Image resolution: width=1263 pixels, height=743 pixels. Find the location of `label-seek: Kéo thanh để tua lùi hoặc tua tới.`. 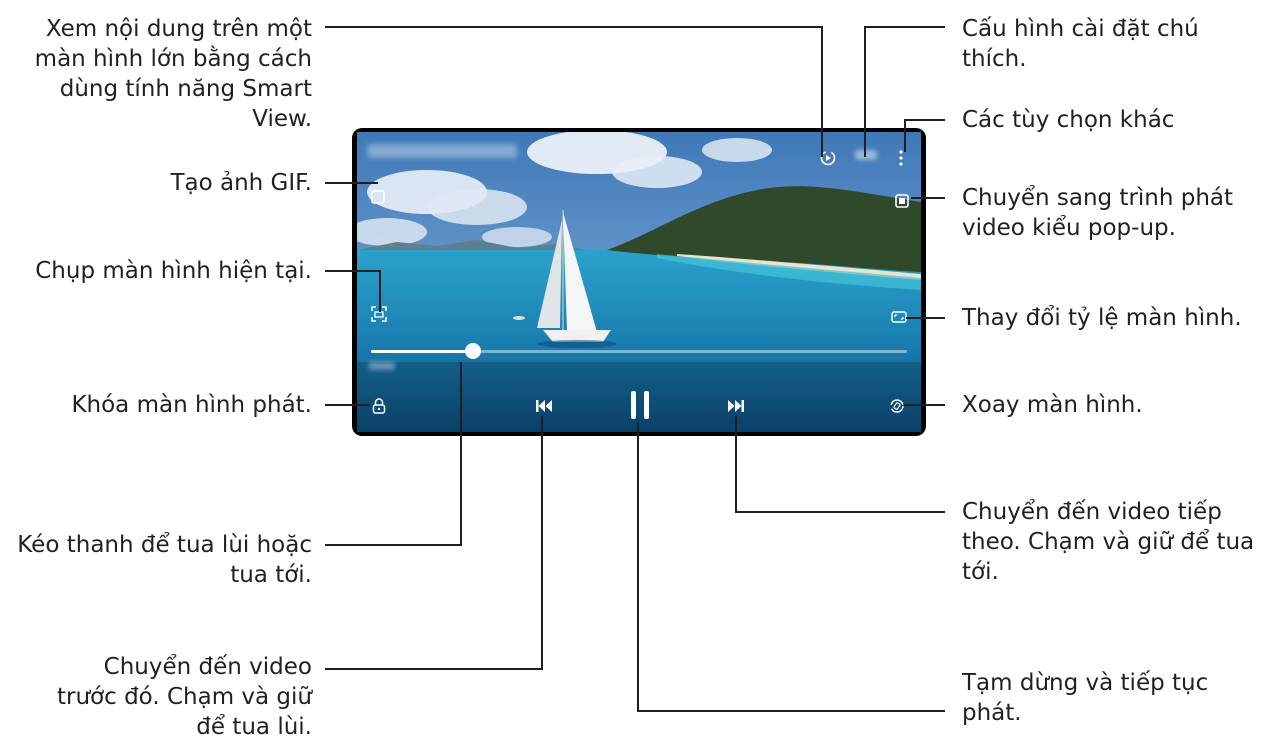

label-seek: Kéo thanh để tua lùi hoặc tua tới. is located at coordinates (164, 560).